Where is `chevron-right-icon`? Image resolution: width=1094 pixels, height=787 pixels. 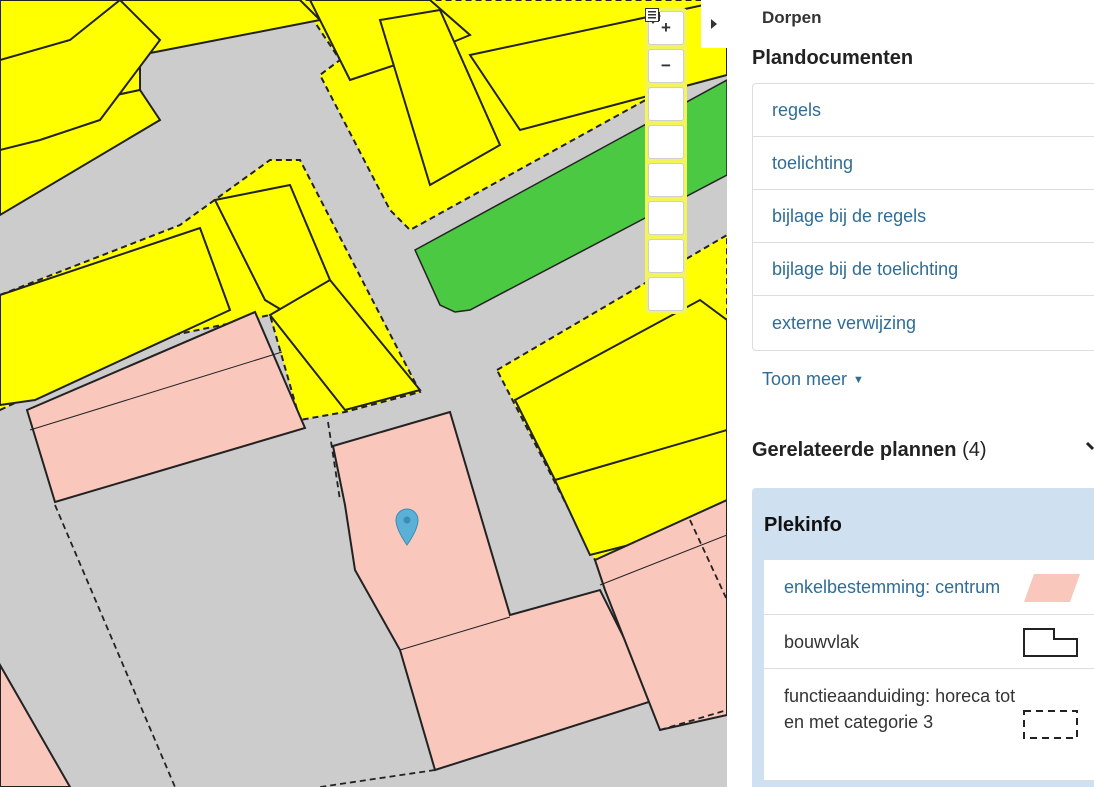 chevron-right-icon is located at coordinates (714, 24).